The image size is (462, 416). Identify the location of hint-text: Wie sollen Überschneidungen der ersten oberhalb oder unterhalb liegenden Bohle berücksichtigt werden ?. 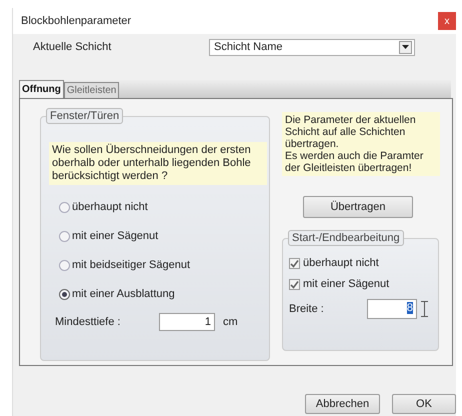
(158, 163).